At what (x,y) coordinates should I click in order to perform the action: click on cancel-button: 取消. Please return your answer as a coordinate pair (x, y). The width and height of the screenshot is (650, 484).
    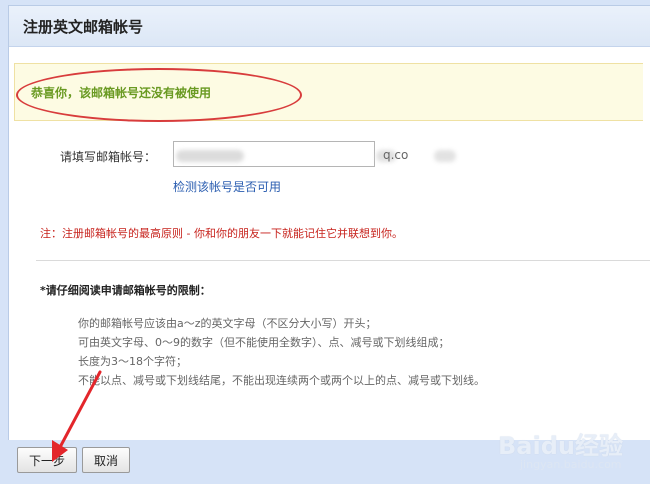
    Looking at the image, I should click on (106, 460).